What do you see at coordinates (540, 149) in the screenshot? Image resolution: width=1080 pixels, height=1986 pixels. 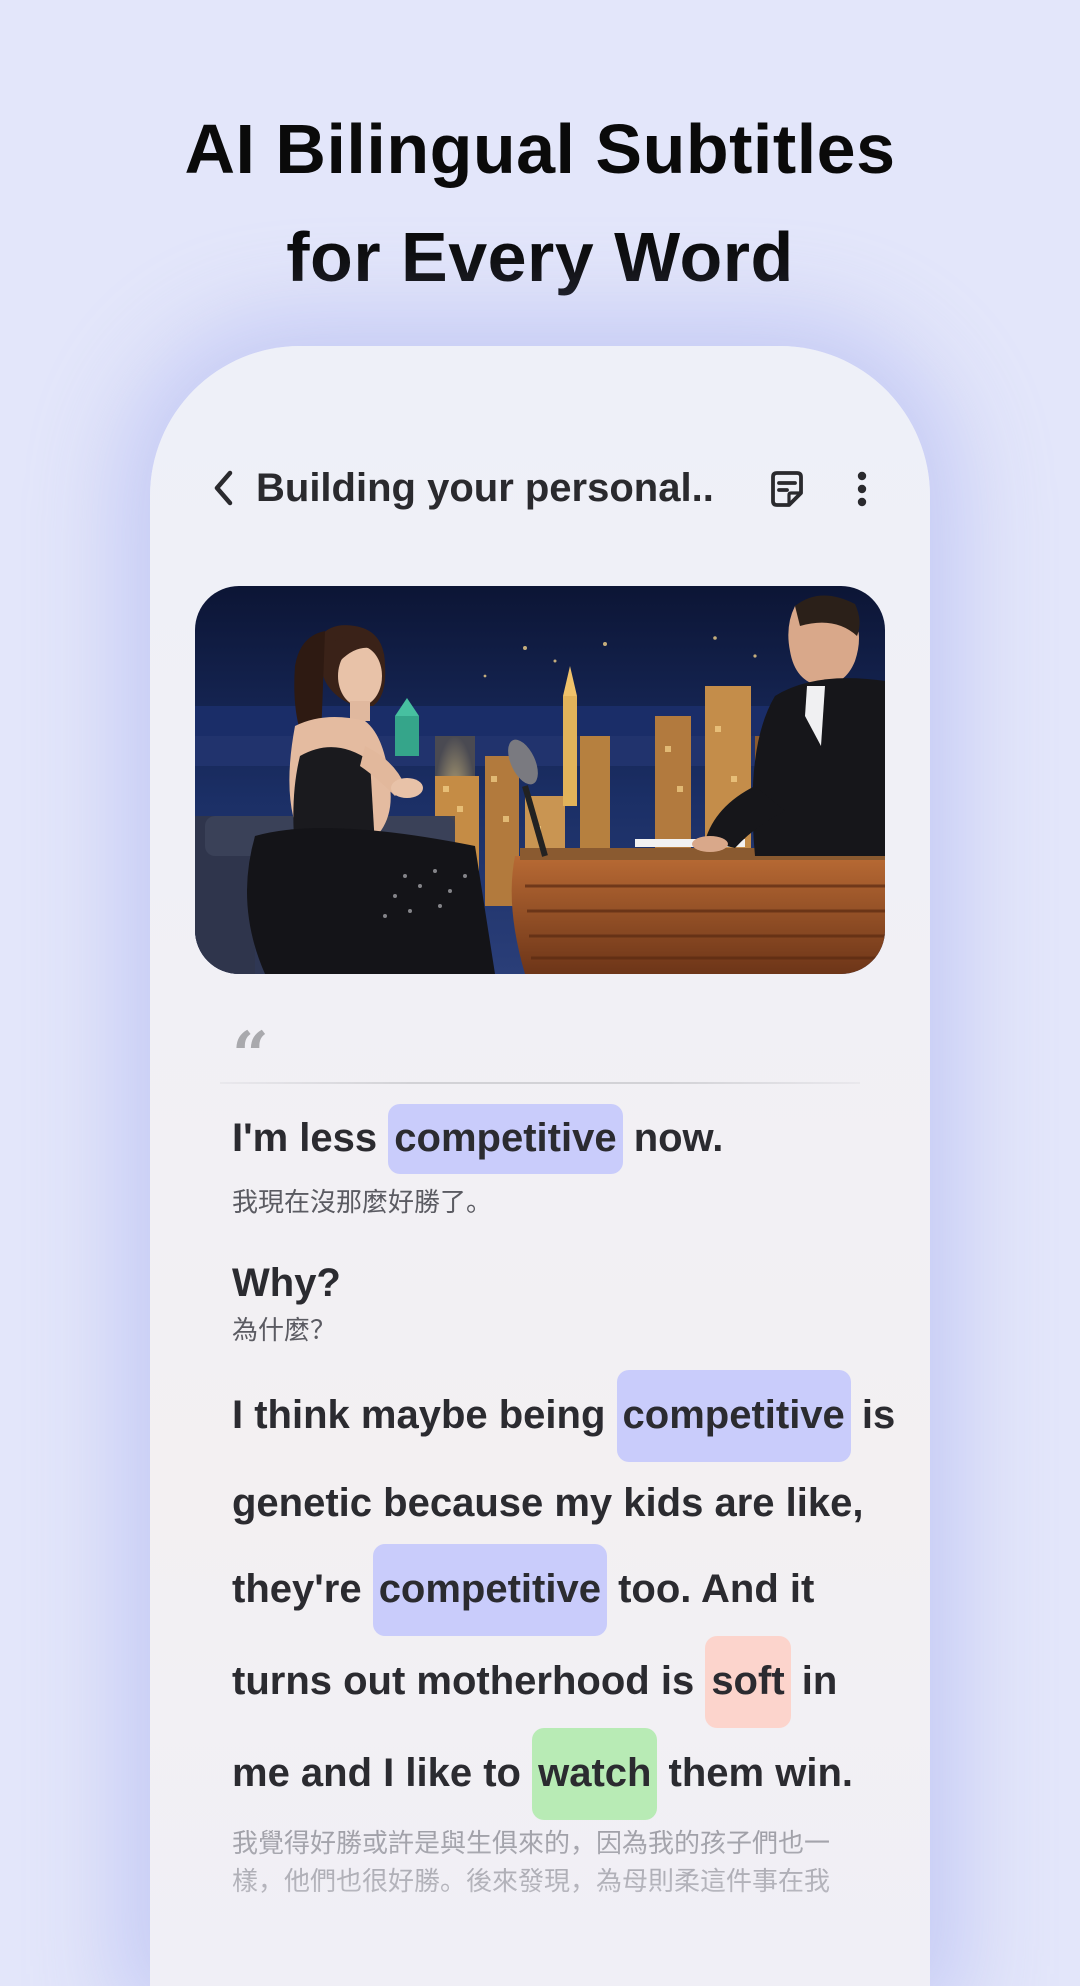 I see `headline-line-1: AI Bilingual Subtitles` at bounding box center [540, 149].